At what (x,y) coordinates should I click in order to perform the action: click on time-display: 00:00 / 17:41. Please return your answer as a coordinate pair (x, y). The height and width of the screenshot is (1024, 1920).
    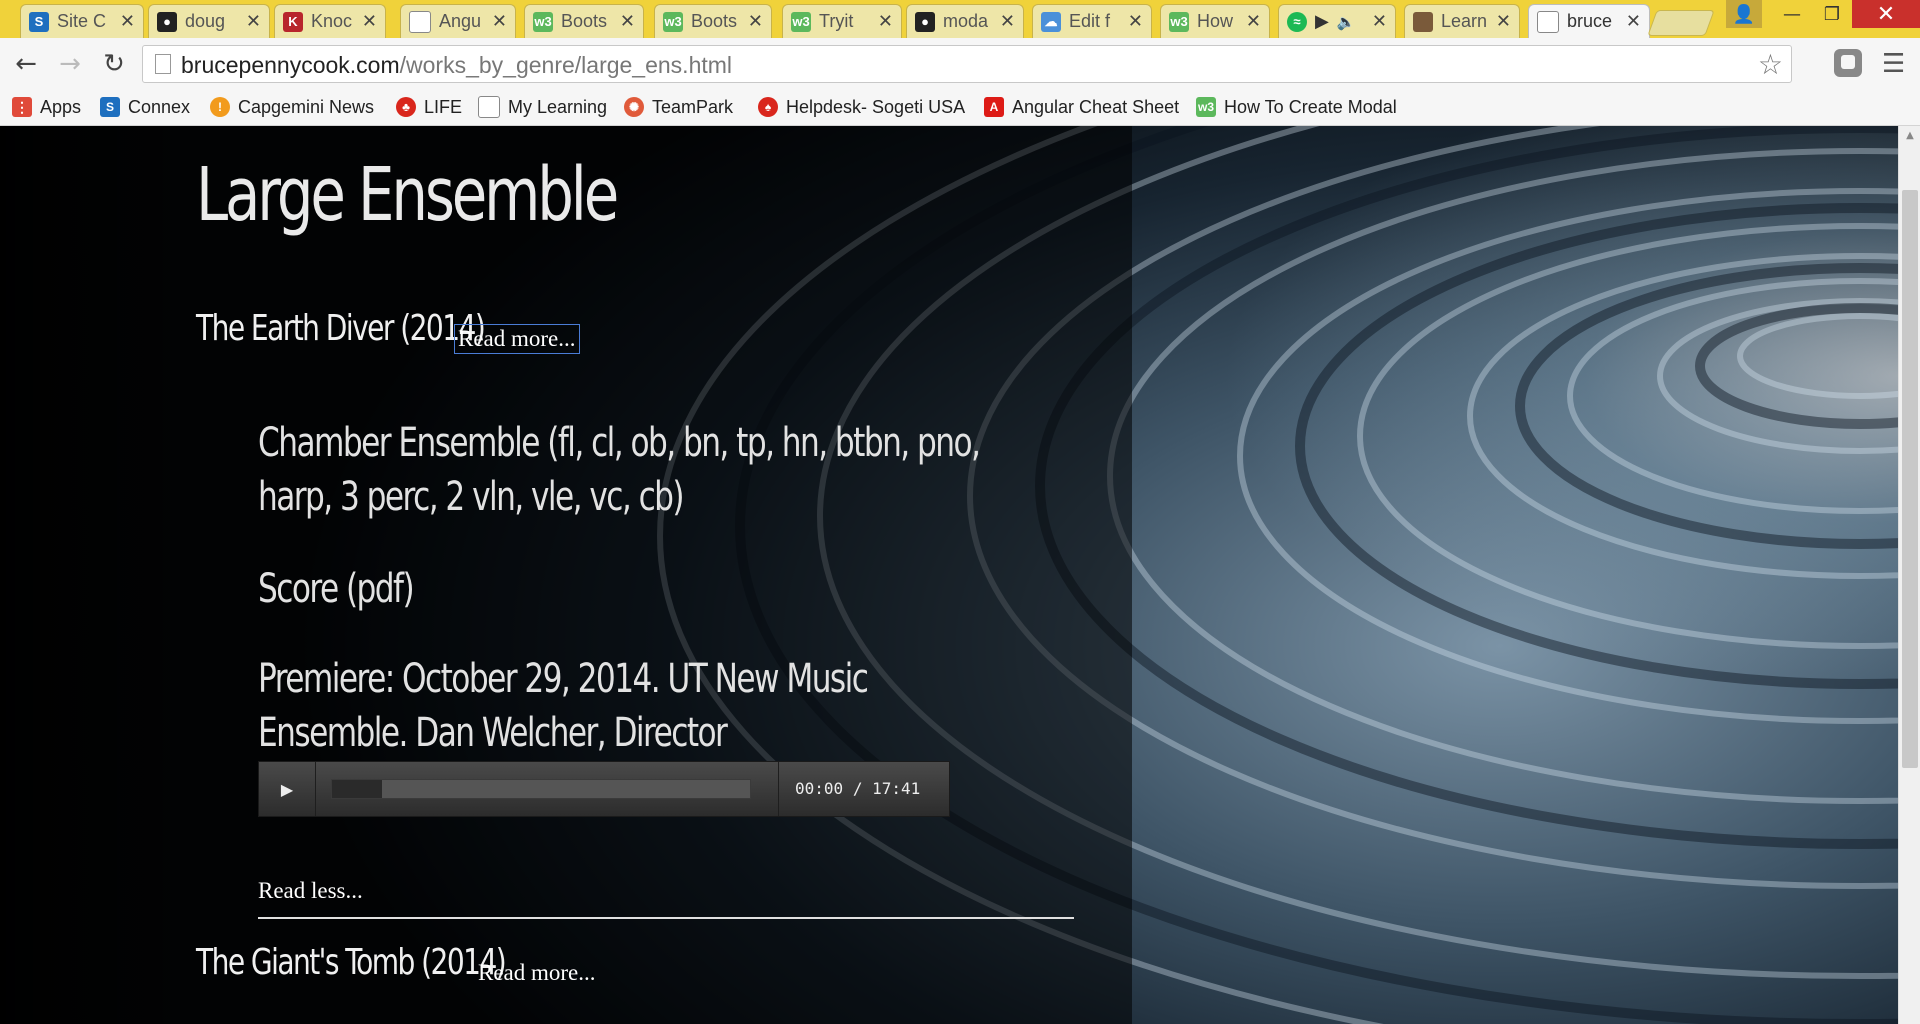
    Looking at the image, I should click on (857, 788).